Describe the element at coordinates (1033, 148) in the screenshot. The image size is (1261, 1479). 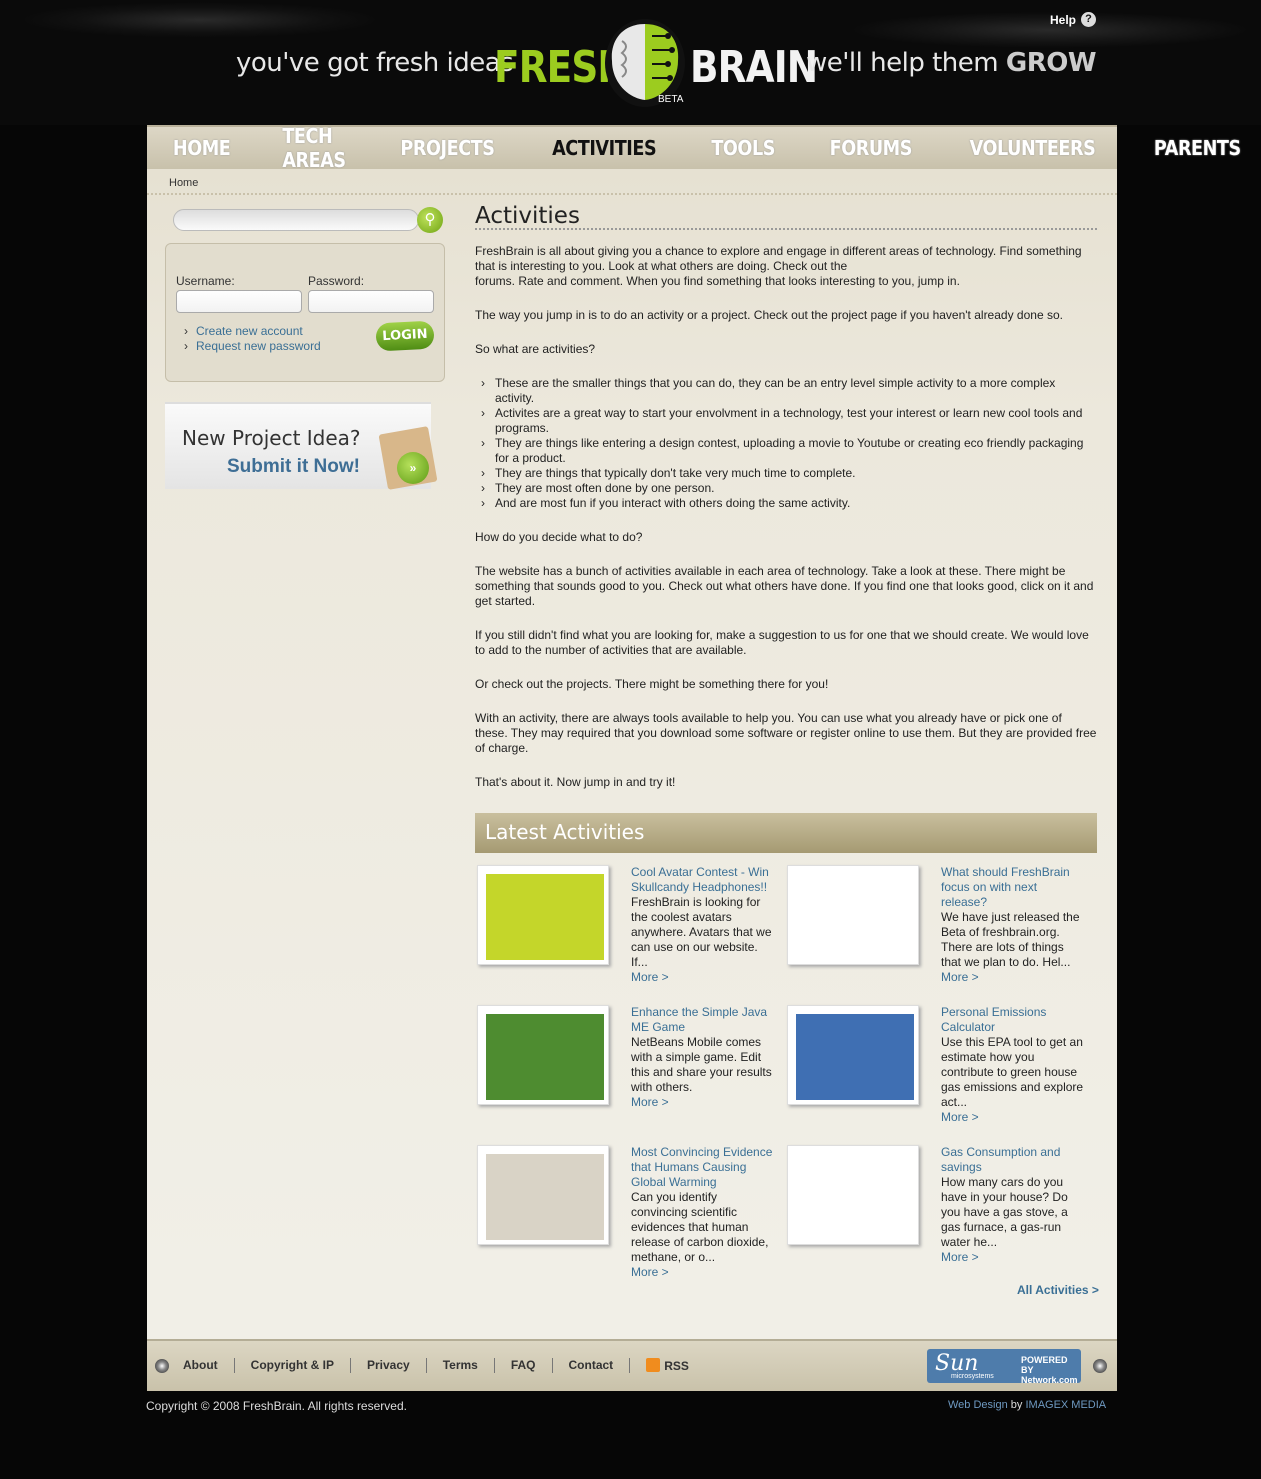
I see `nav-item-volunteers: VOLUNTEERS` at that location.